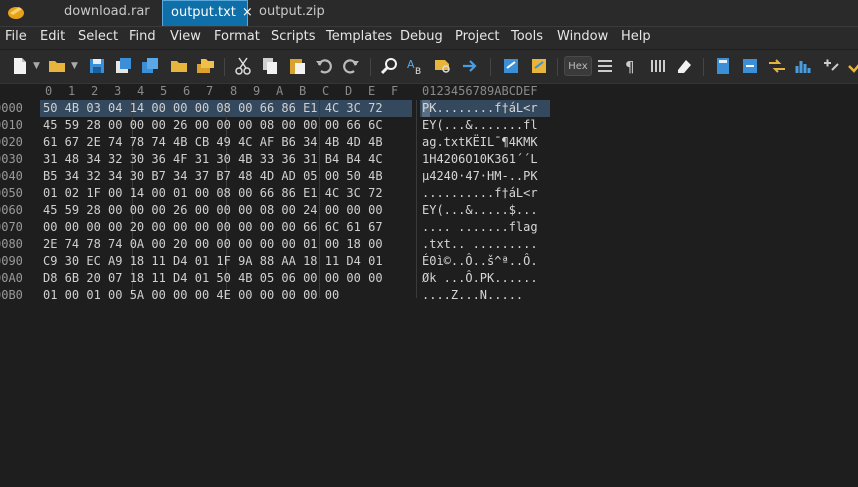  Describe the element at coordinates (185, 36) in the screenshot. I see `menu-view: View` at that location.